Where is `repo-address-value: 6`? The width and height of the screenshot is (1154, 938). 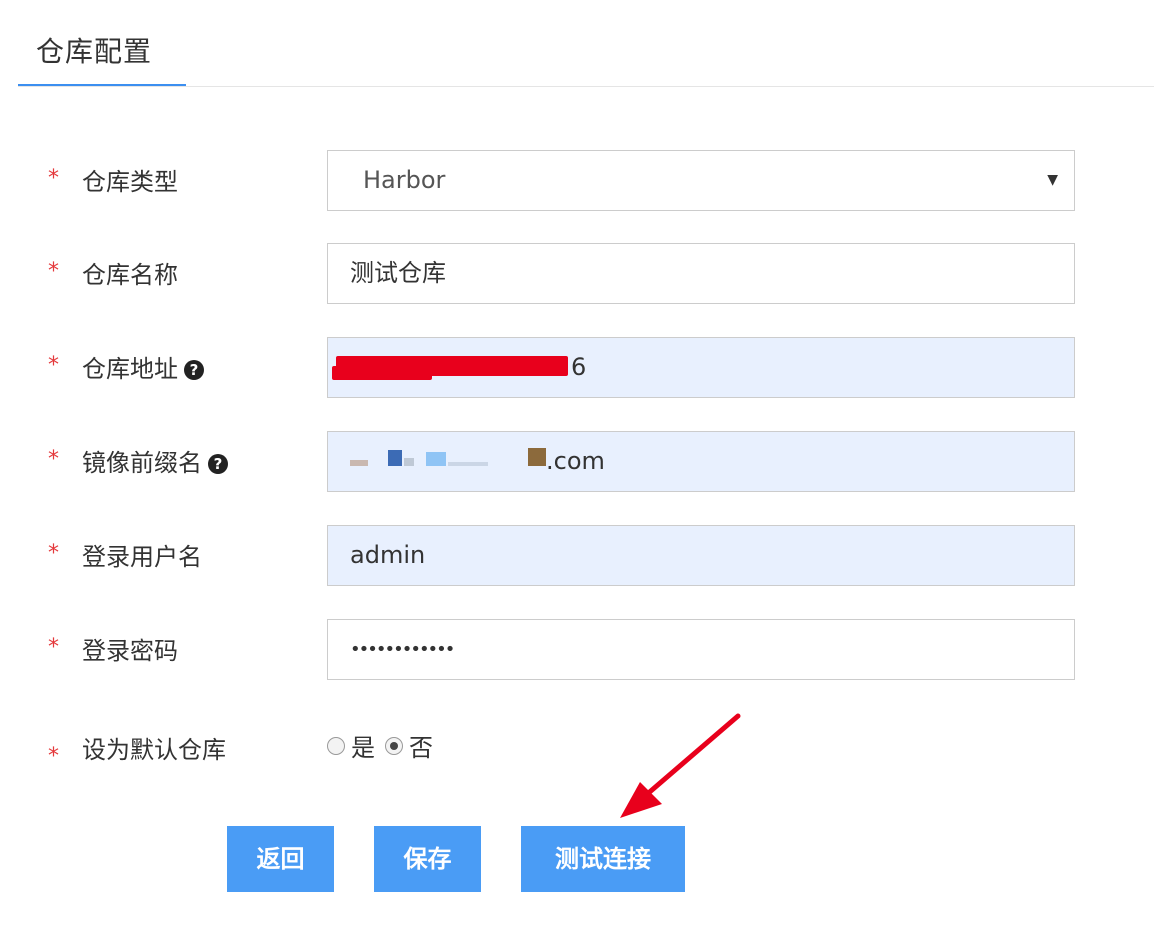
repo-address-value: 6 is located at coordinates (579, 367).